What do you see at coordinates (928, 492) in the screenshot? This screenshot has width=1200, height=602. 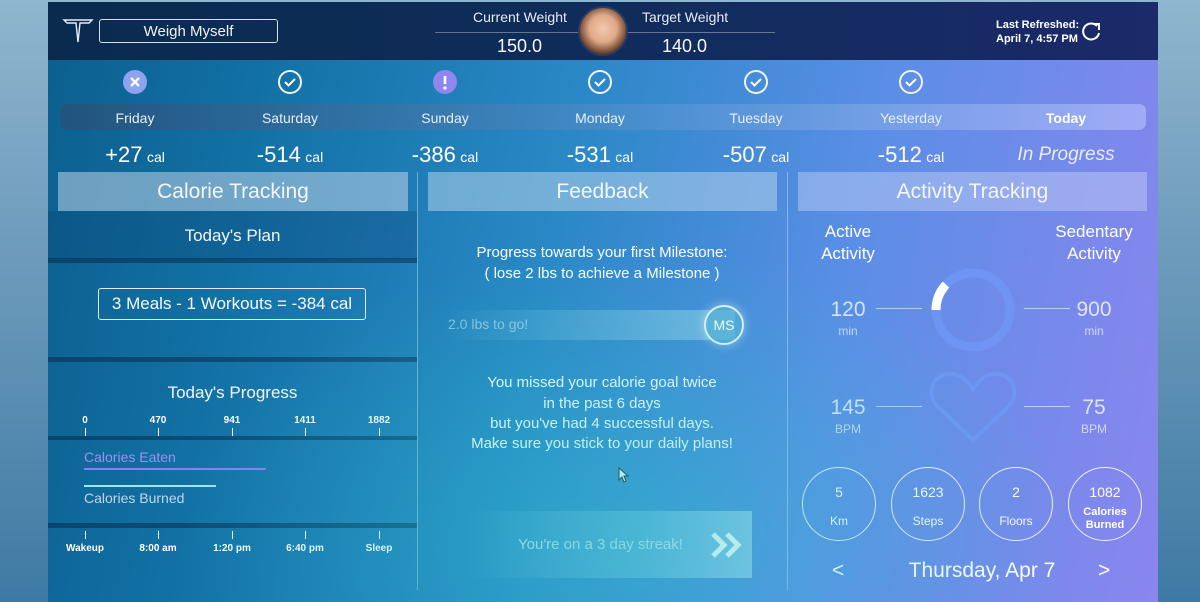 I see `stat-value: 1623` at bounding box center [928, 492].